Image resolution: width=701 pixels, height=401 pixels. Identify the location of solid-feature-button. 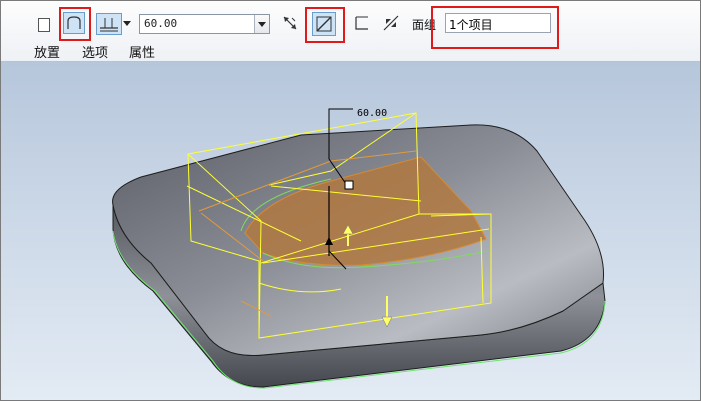
(43, 23).